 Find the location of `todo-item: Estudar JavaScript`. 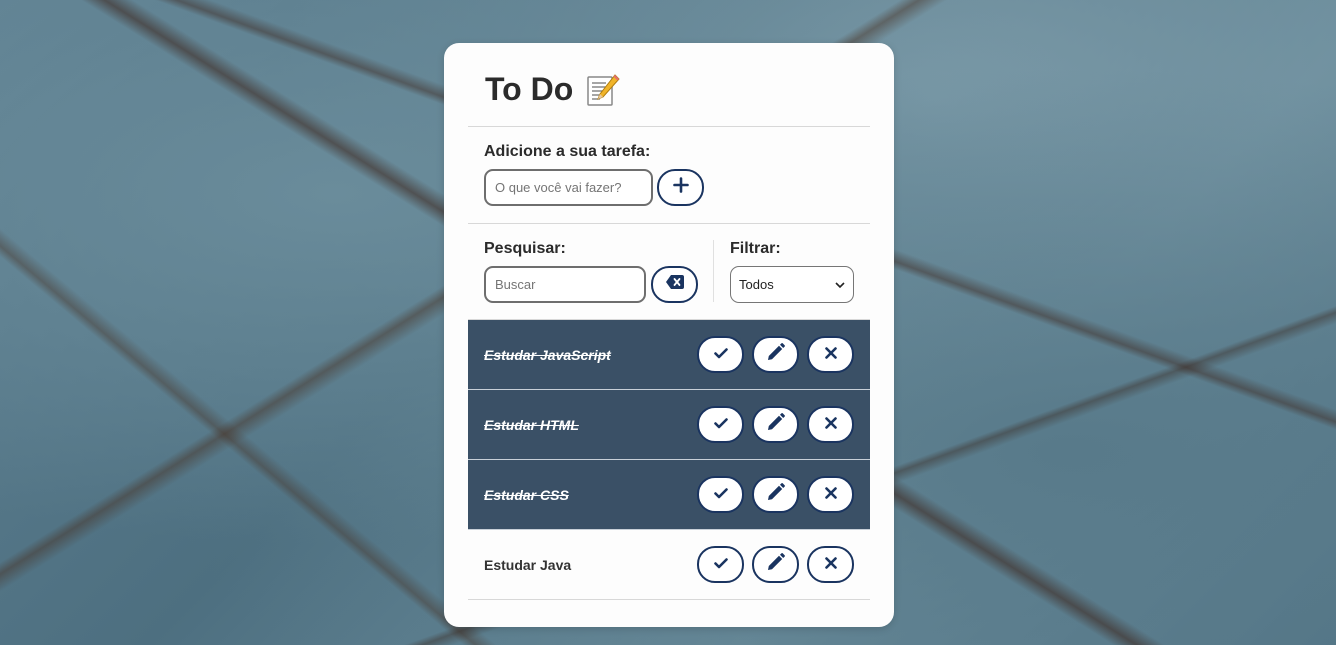

todo-item: Estudar JavaScript is located at coordinates (669, 355).